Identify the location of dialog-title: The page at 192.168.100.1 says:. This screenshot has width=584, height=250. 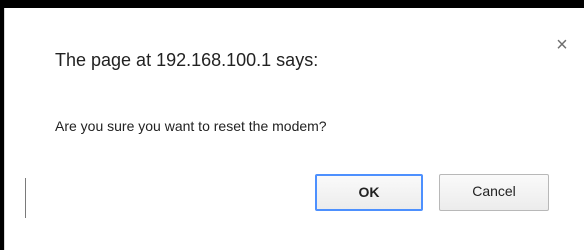
(187, 60).